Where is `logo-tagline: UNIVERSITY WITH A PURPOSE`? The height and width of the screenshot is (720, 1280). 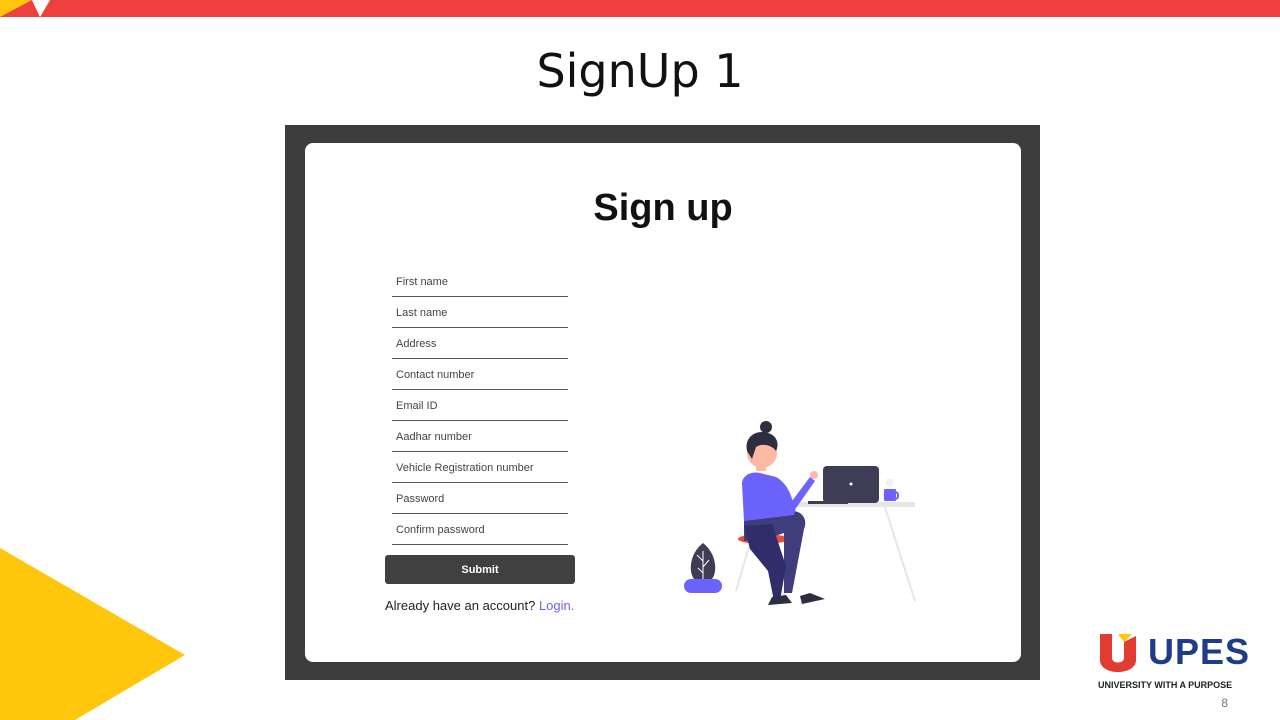 logo-tagline: UNIVERSITY WITH A PURPOSE is located at coordinates (1165, 685).